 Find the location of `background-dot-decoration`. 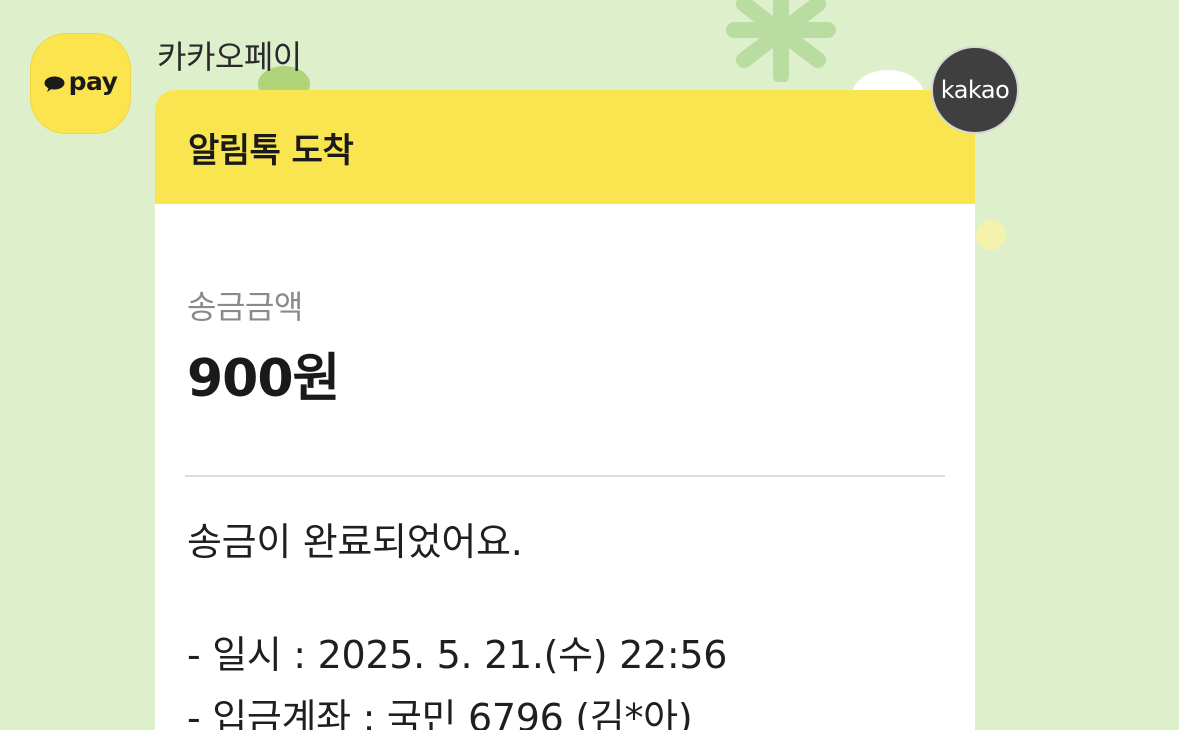

background-dot-decoration is located at coordinates (991, 235).